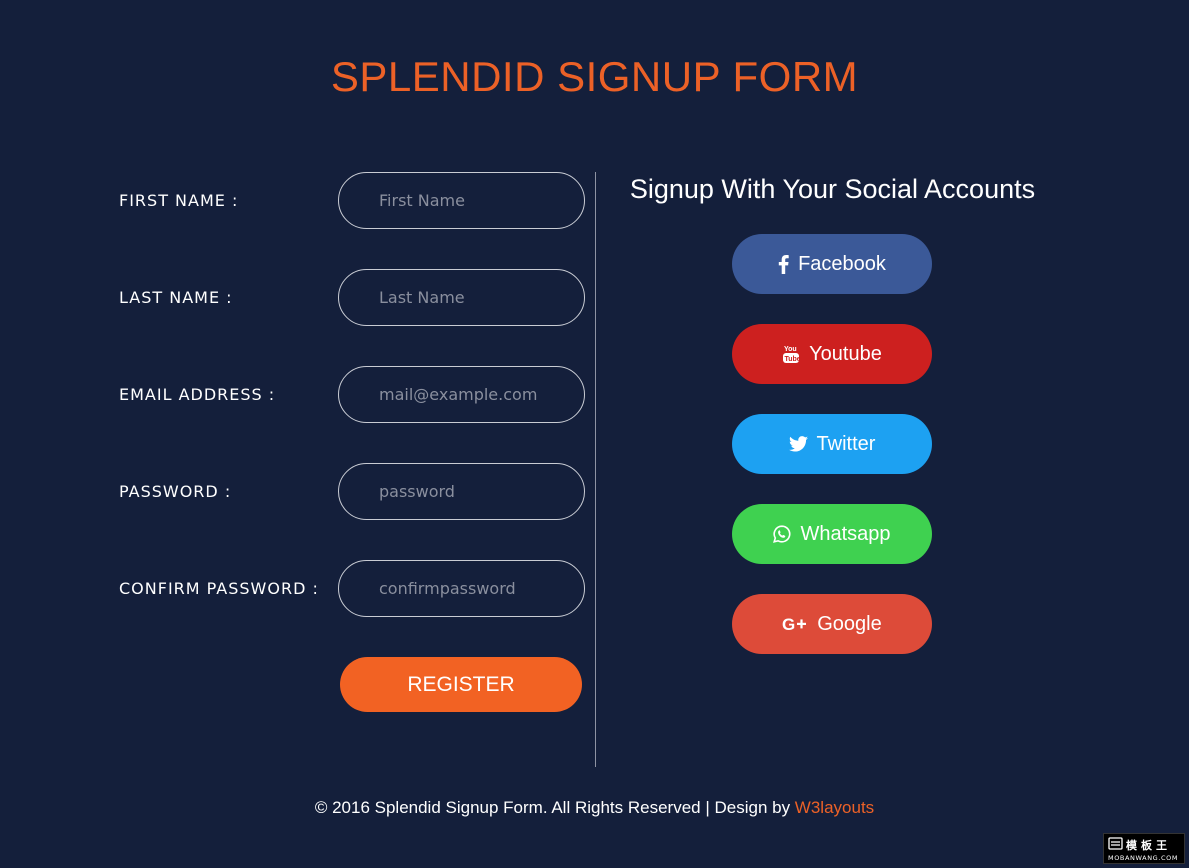 The height and width of the screenshot is (868, 1189). What do you see at coordinates (300, 394) in the screenshot?
I see `email-row: EMAIL ADDRESS :` at bounding box center [300, 394].